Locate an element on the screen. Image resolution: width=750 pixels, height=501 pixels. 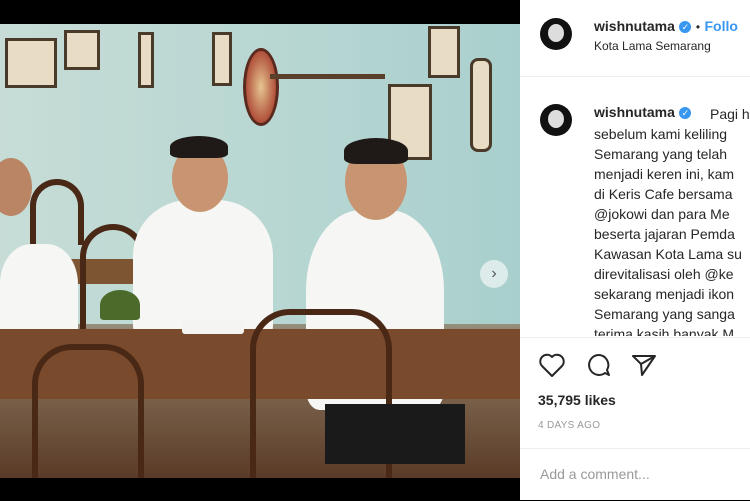
header-user-line: wishnutama ✓ • Follo is located at coordinates (666, 27).